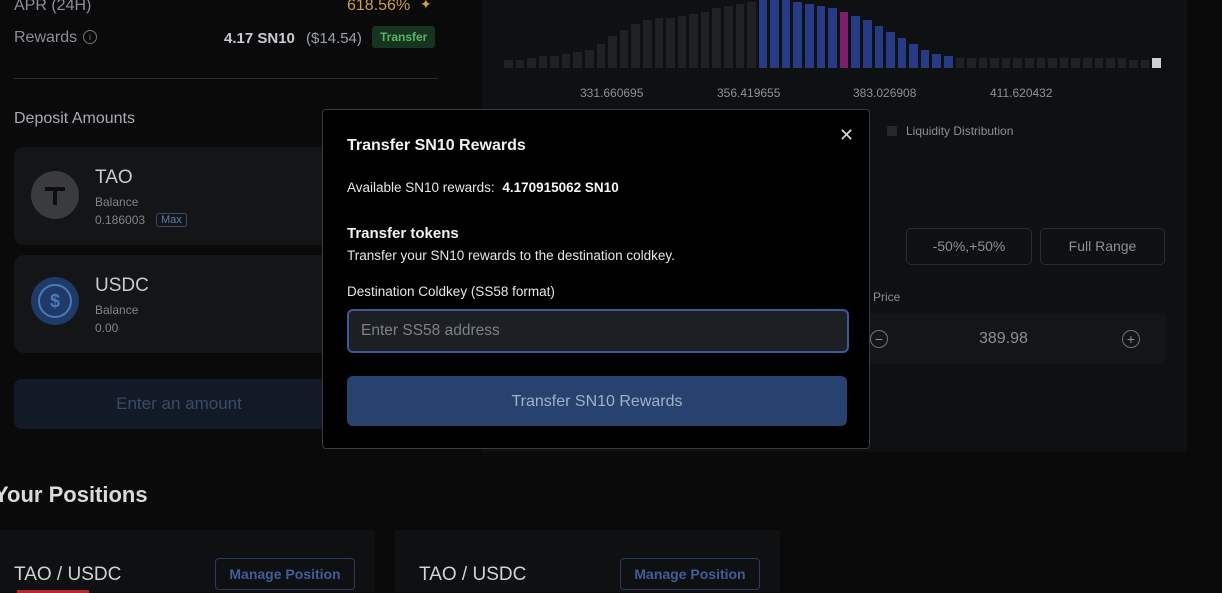 The width and height of the screenshot is (1222, 593). What do you see at coordinates (560, 187) in the screenshot?
I see `available-value: 4.170915062 SN10` at bounding box center [560, 187].